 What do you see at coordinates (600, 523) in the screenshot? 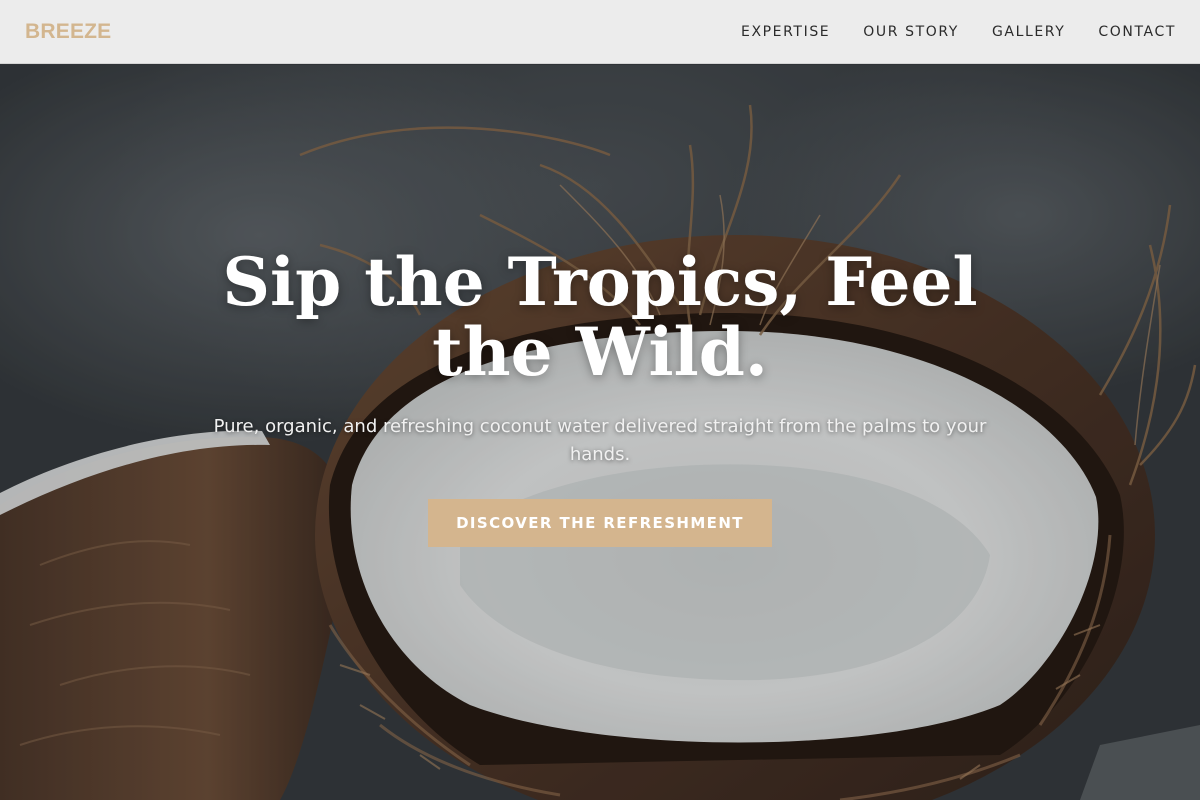
I see `discover-refreshment-button: DISCOVER THE REFRESHMENT` at bounding box center [600, 523].